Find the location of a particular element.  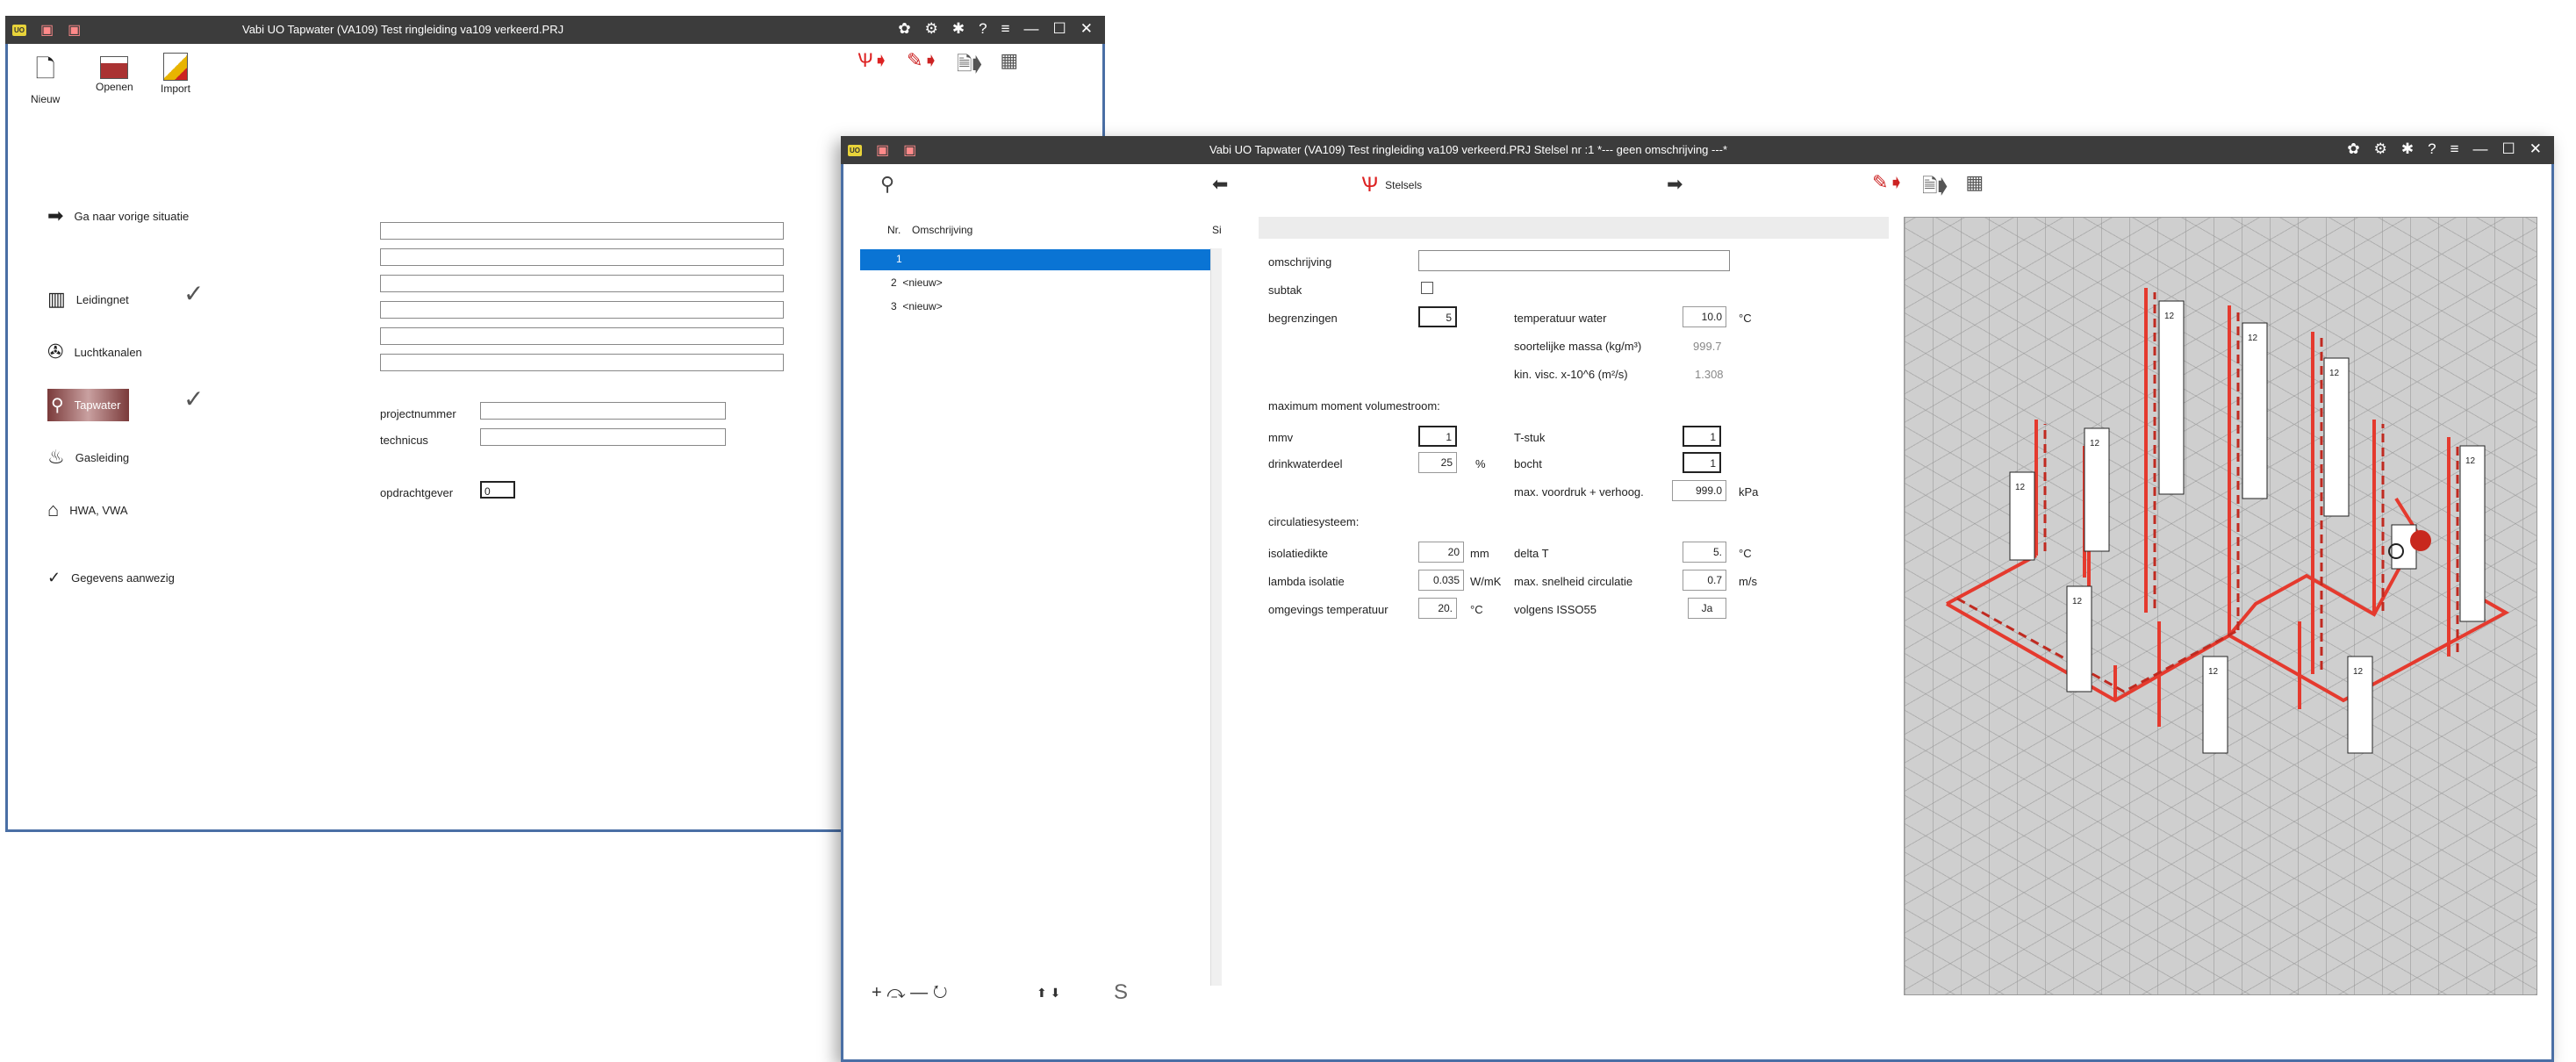

stelsels-tab: Ѱ Stelsels is located at coordinates (1392, 185).